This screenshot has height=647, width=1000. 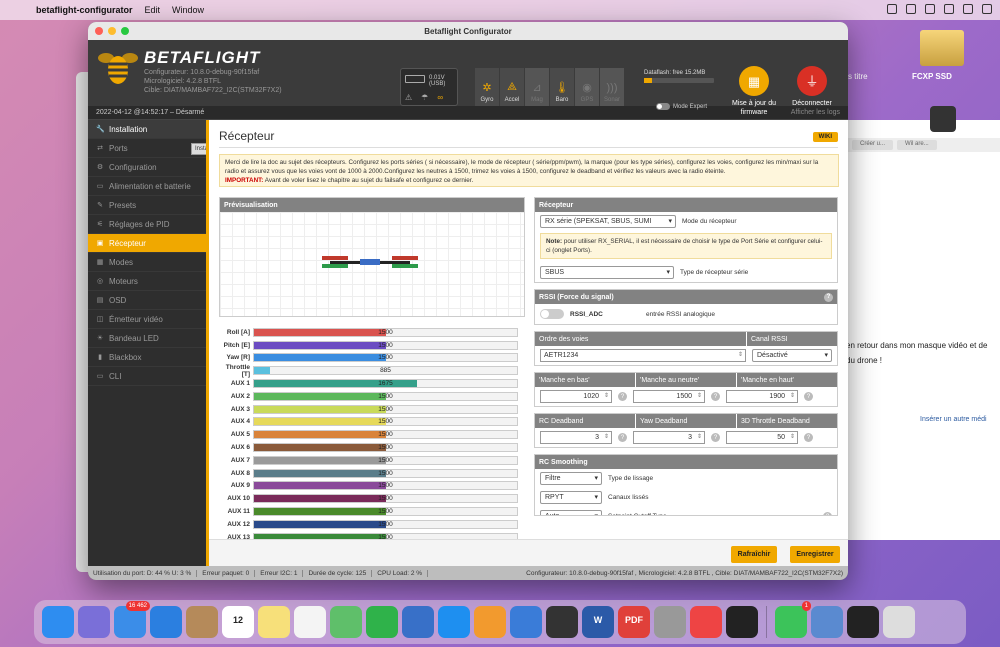 I want to click on preview-canvas, so click(x=372, y=264).